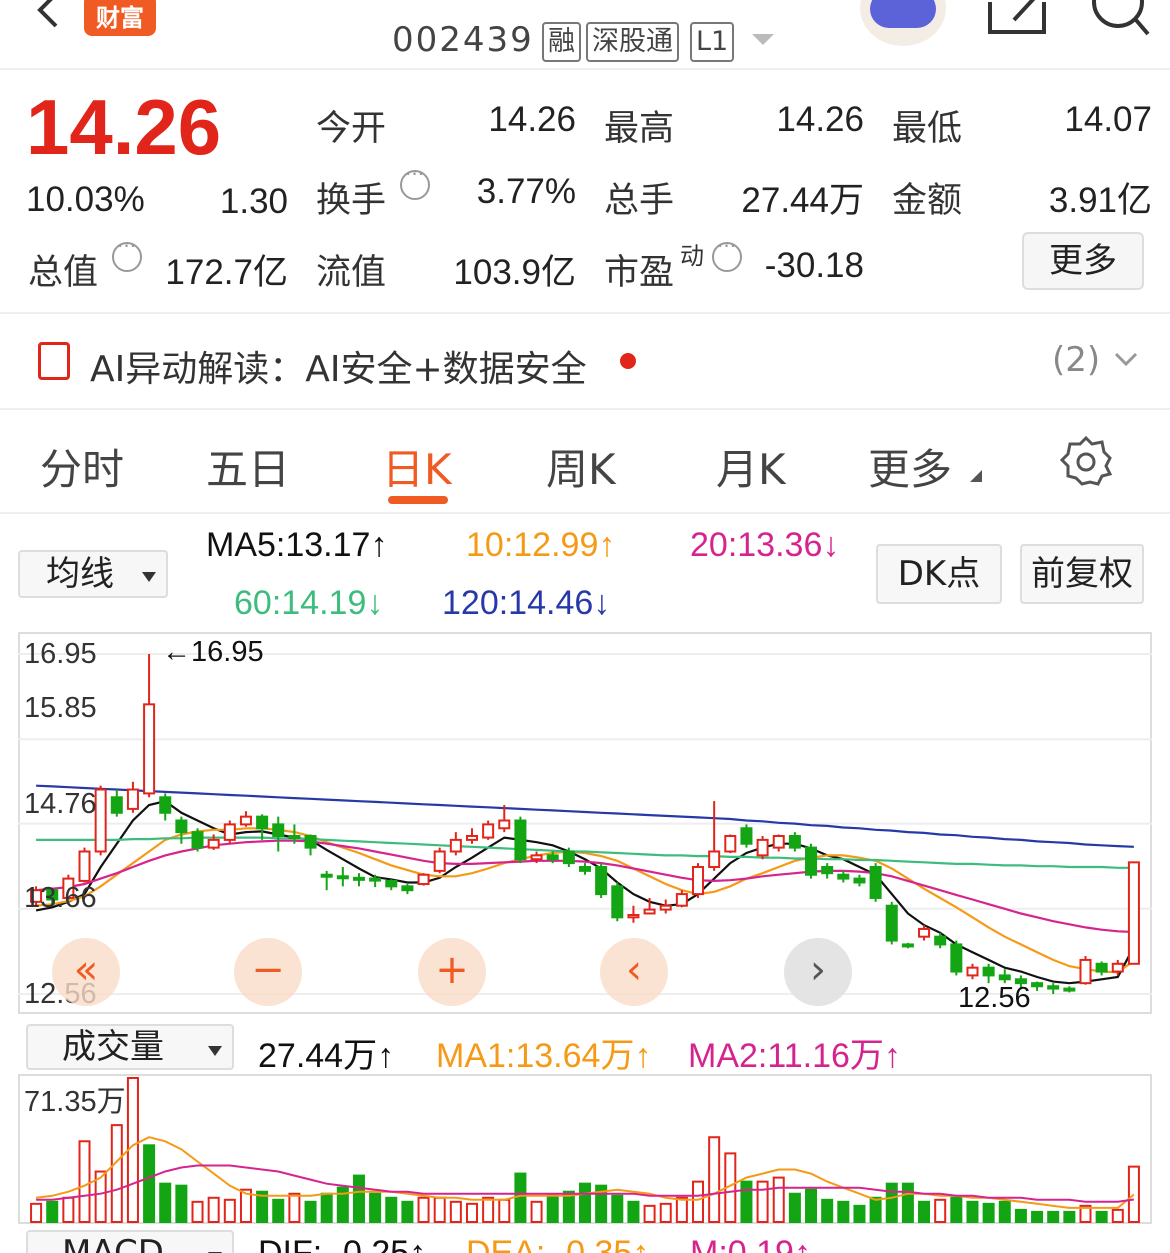 The height and width of the screenshot is (1253, 1170). I want to click on y-tick-label: 16.95, so click(60, 654).